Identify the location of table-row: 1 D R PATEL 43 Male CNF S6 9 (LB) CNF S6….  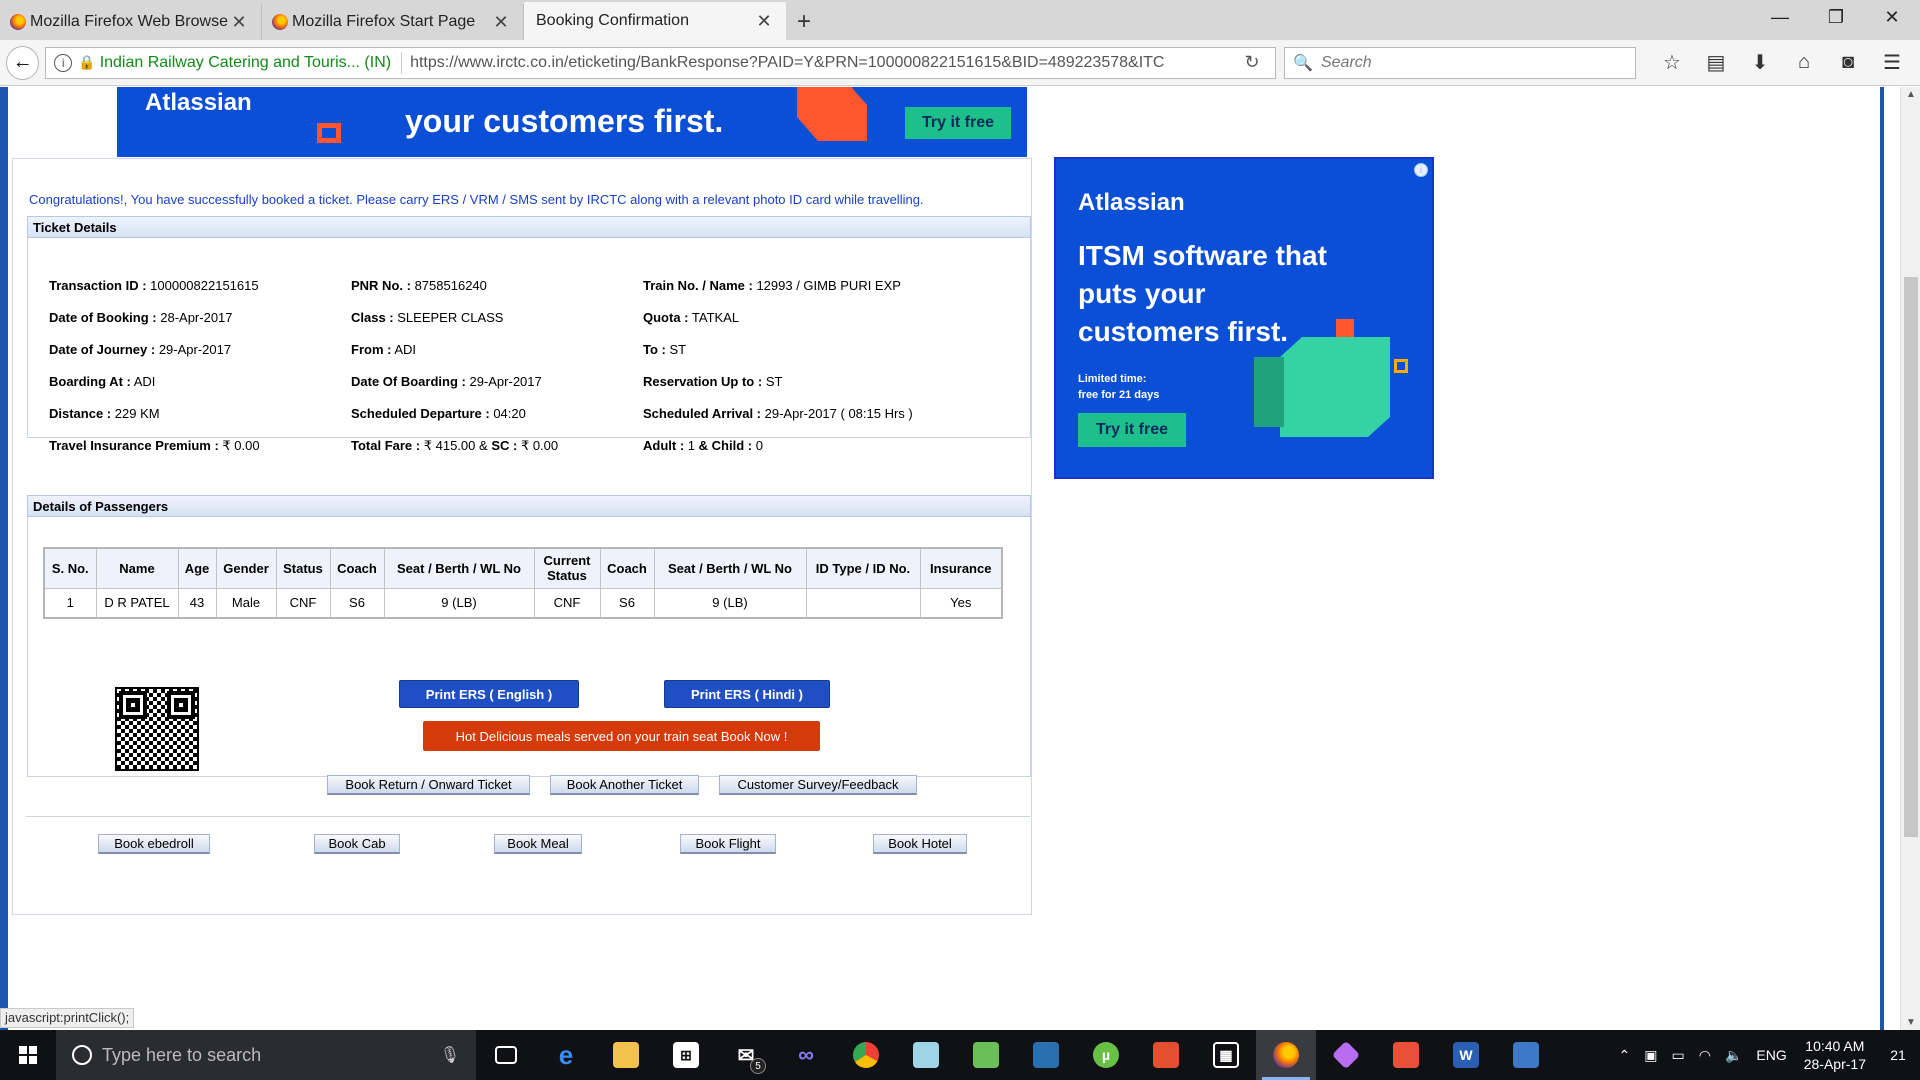
(523, 603).